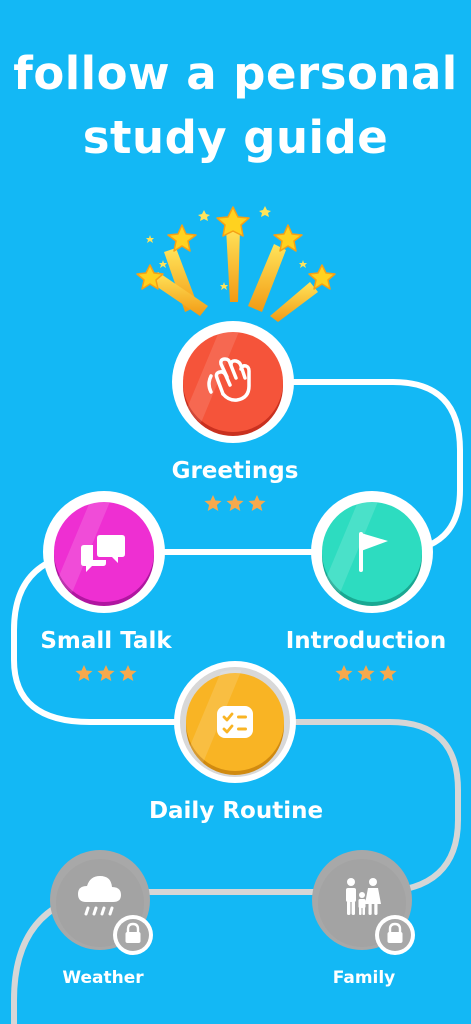 The height and width of the screenshot is (1024, 471). I want to click on star-rating-introduction, so click(366, 673).